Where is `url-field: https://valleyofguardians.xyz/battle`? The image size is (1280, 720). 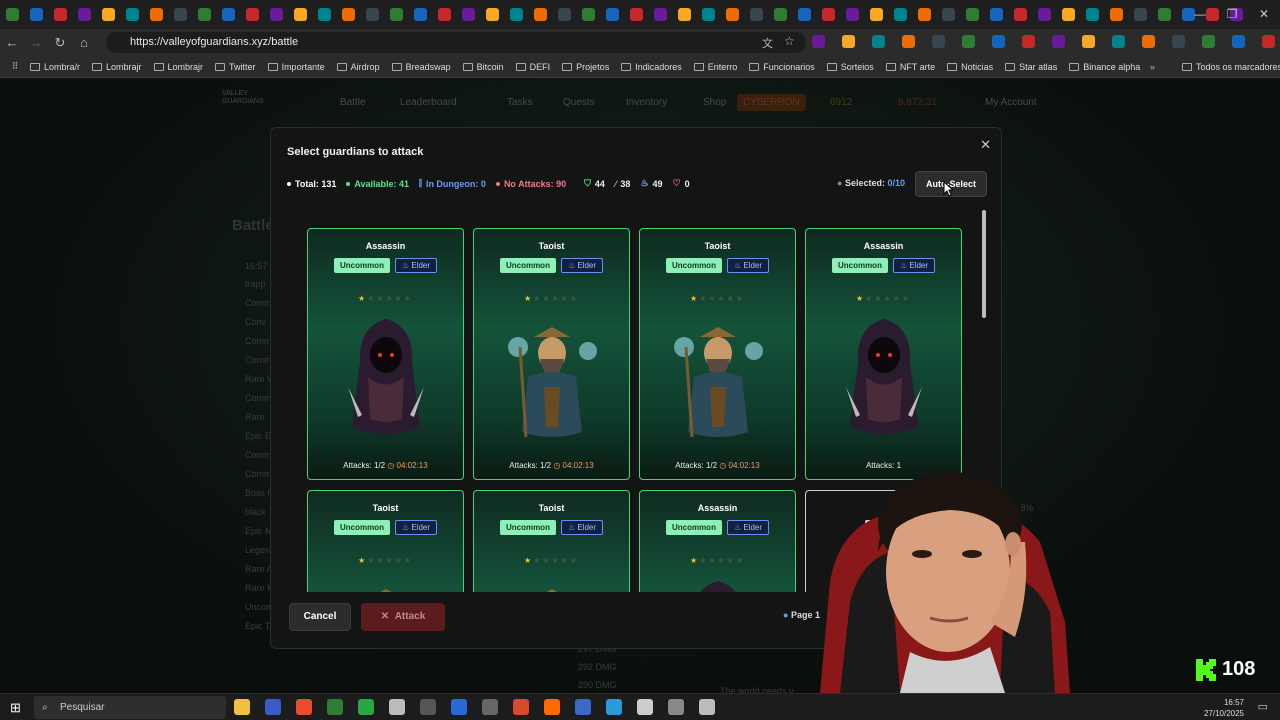
url-field: https://valleyofguardians.xyz/battle is located at coordinates (456, 42).